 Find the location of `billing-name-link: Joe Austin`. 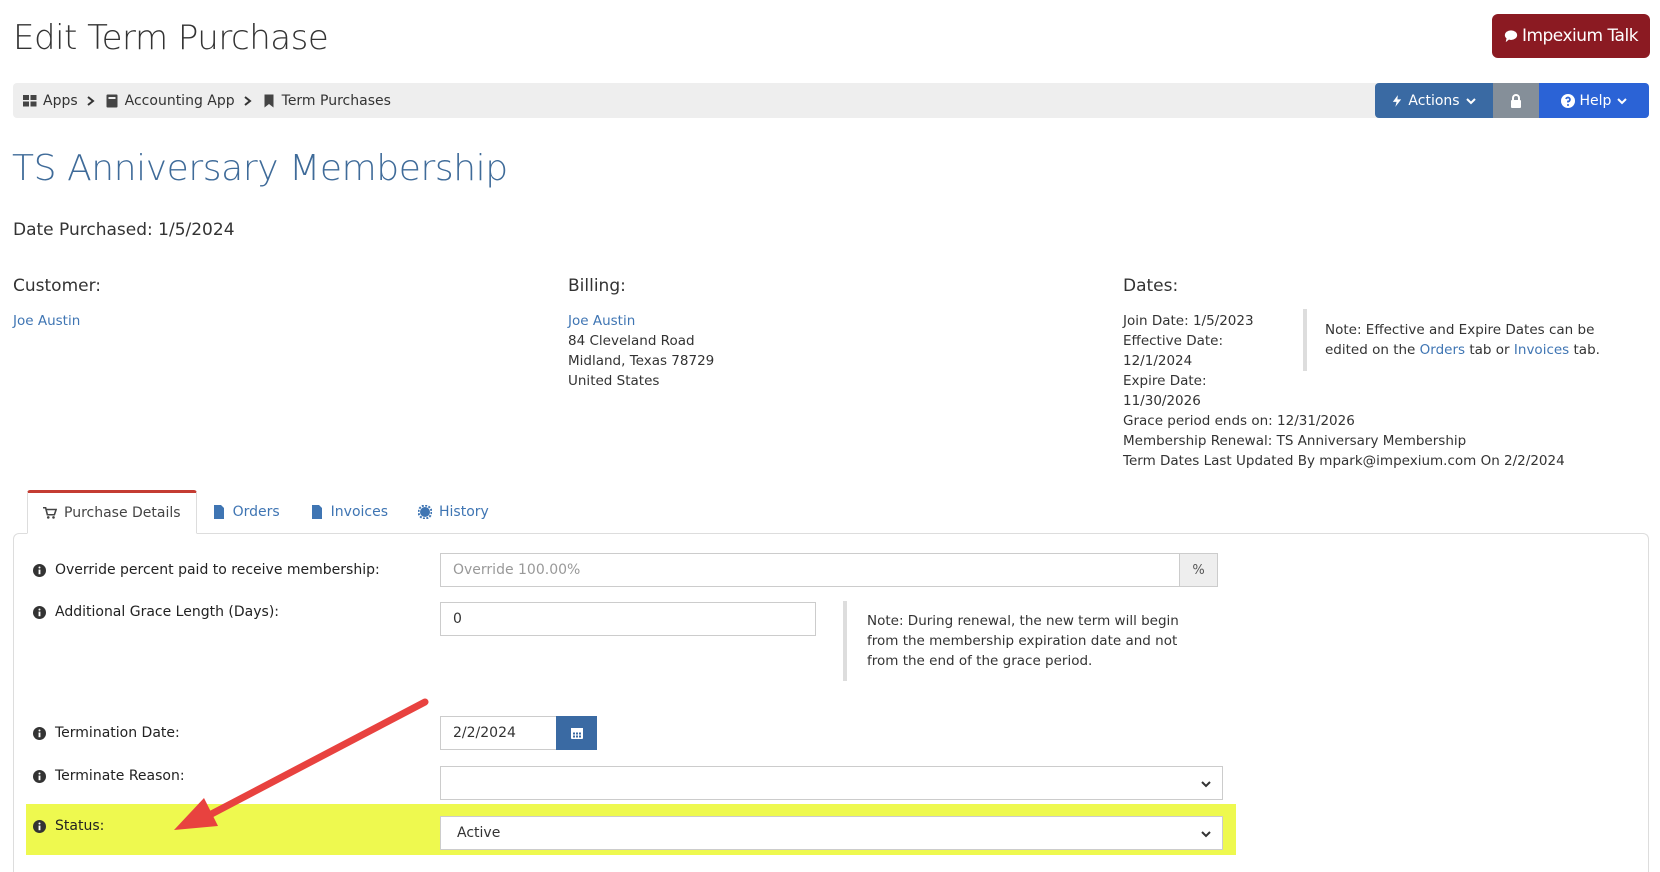

billing-name-link: Joe Austin is located at coordinates (601, 321).